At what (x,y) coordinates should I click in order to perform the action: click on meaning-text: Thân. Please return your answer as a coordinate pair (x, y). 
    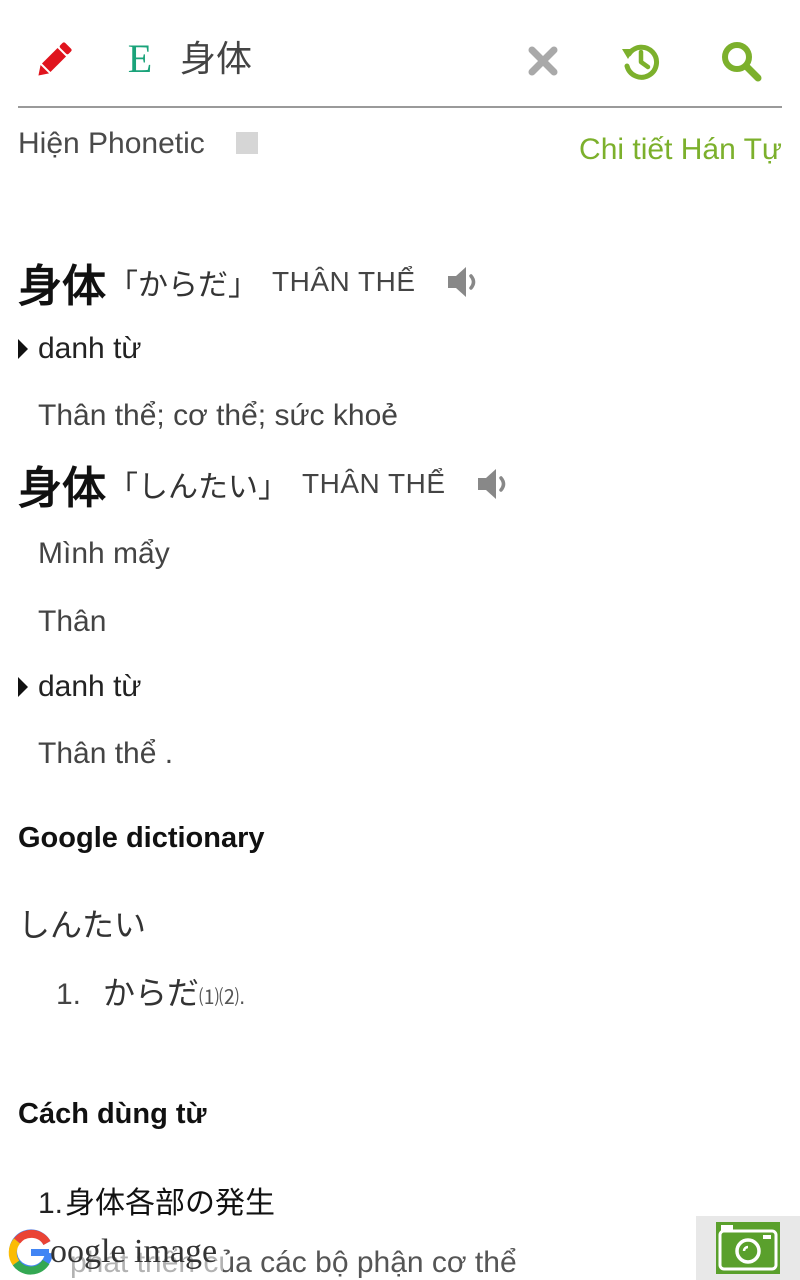
    Looking at the image, I should click on (72, 621).